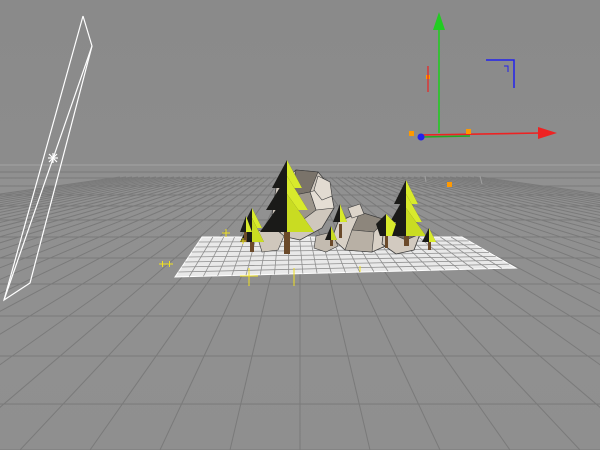  Describe the element at coordinates (53, 158) in the screenshot. I see `camera-pivot-icon` at that location.